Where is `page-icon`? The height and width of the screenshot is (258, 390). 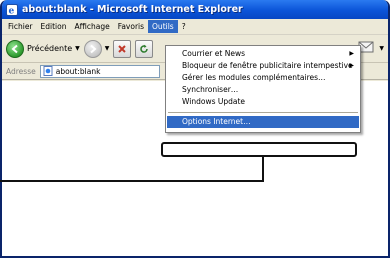
page-icon is located at coordinates (48, 71).